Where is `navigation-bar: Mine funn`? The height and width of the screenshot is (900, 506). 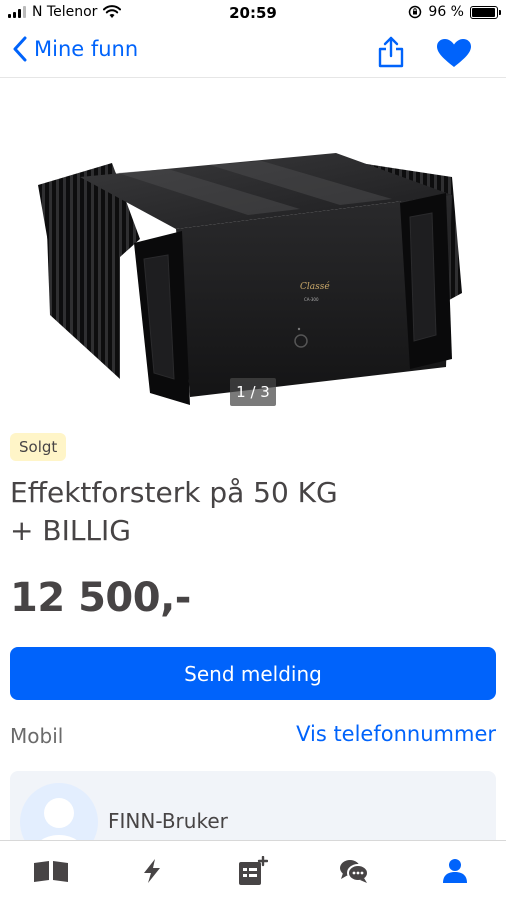 navigation-bar: Mine funn is located at coordinates (253, 52).